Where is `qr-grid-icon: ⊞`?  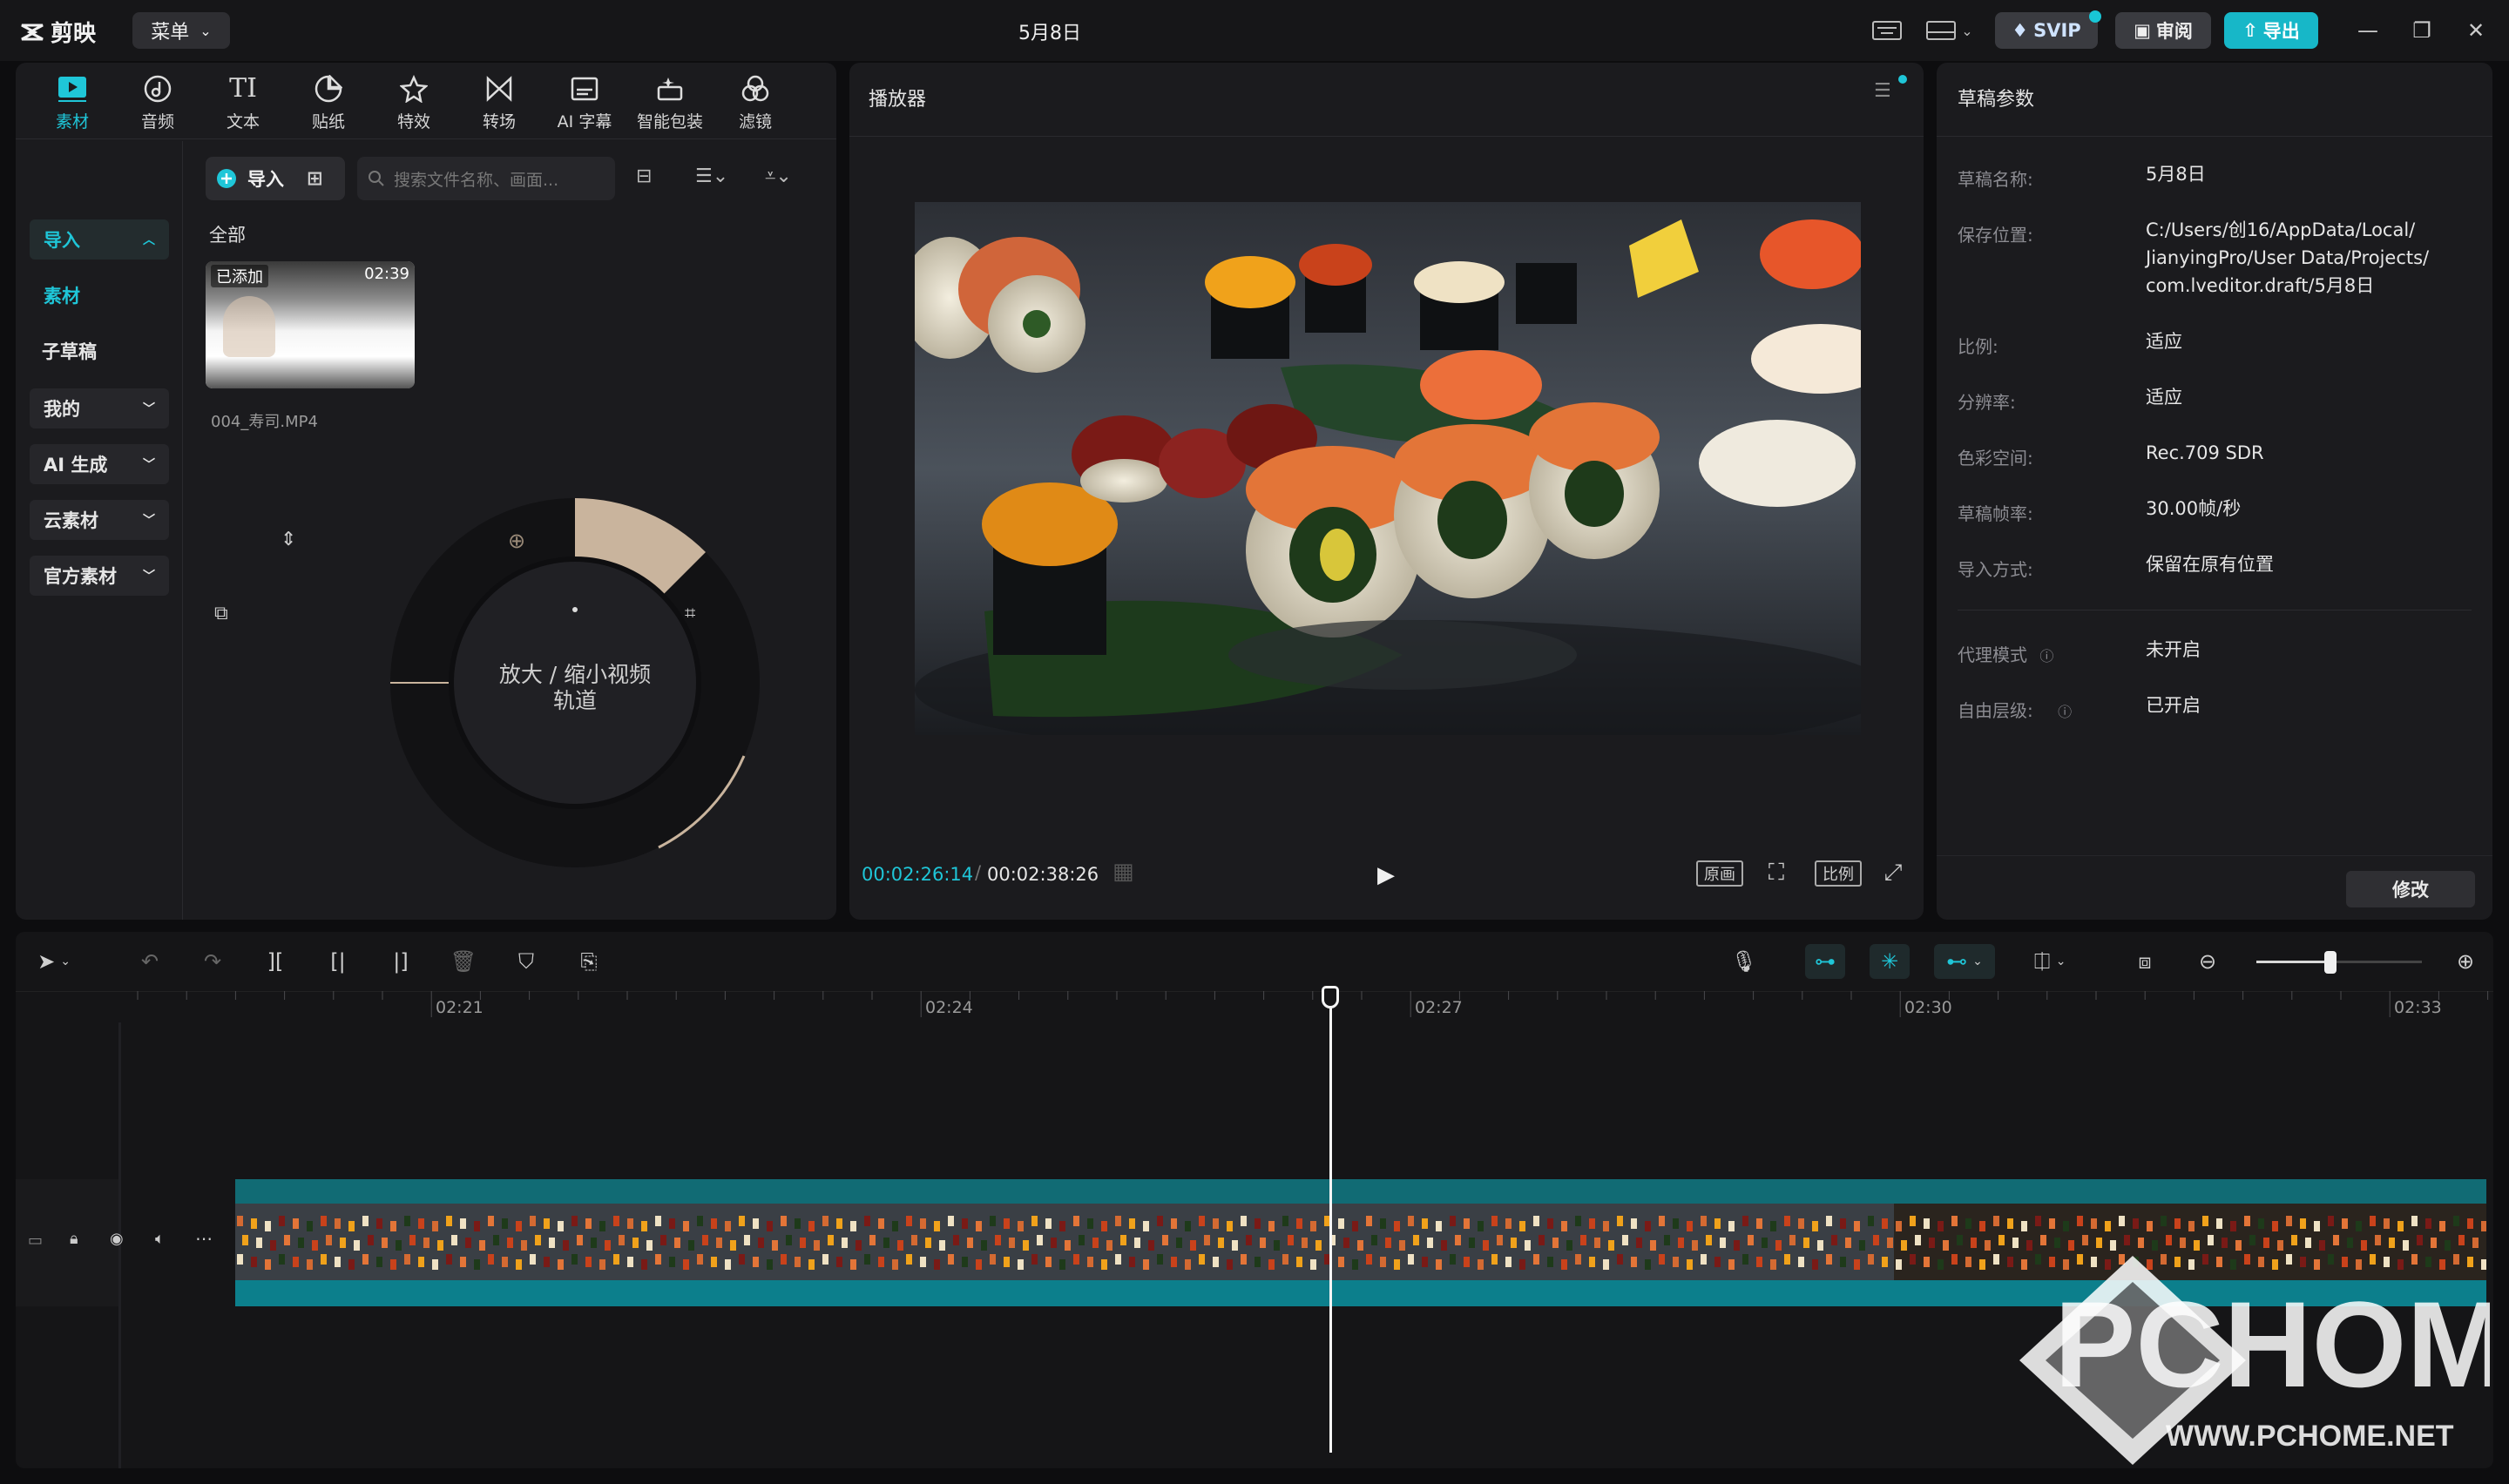 qr-grid-icon: ⊞ is located at coordinates (314, 179).